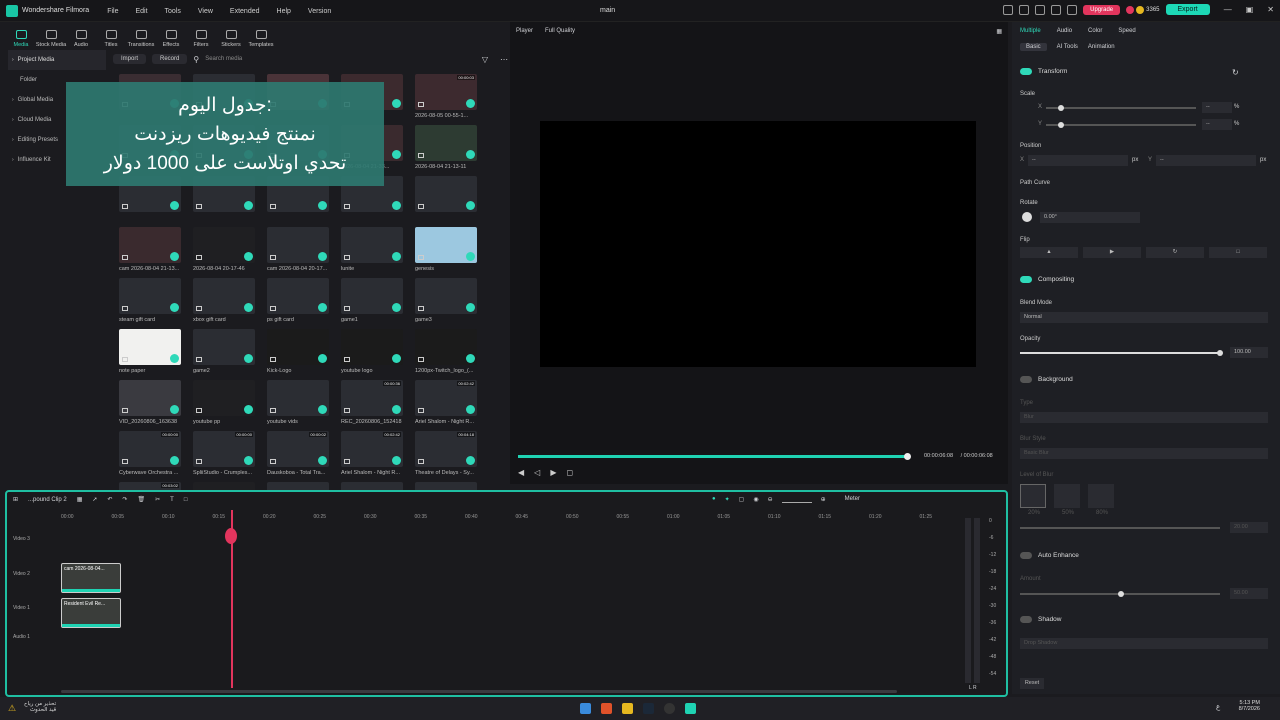 Image resolution: width=1280 pixels, height=720 pixels. What do you see at coordinates (1061, 125) in the screenshot?
I see `scale-y-knob` at bounding box center [1061, 125].